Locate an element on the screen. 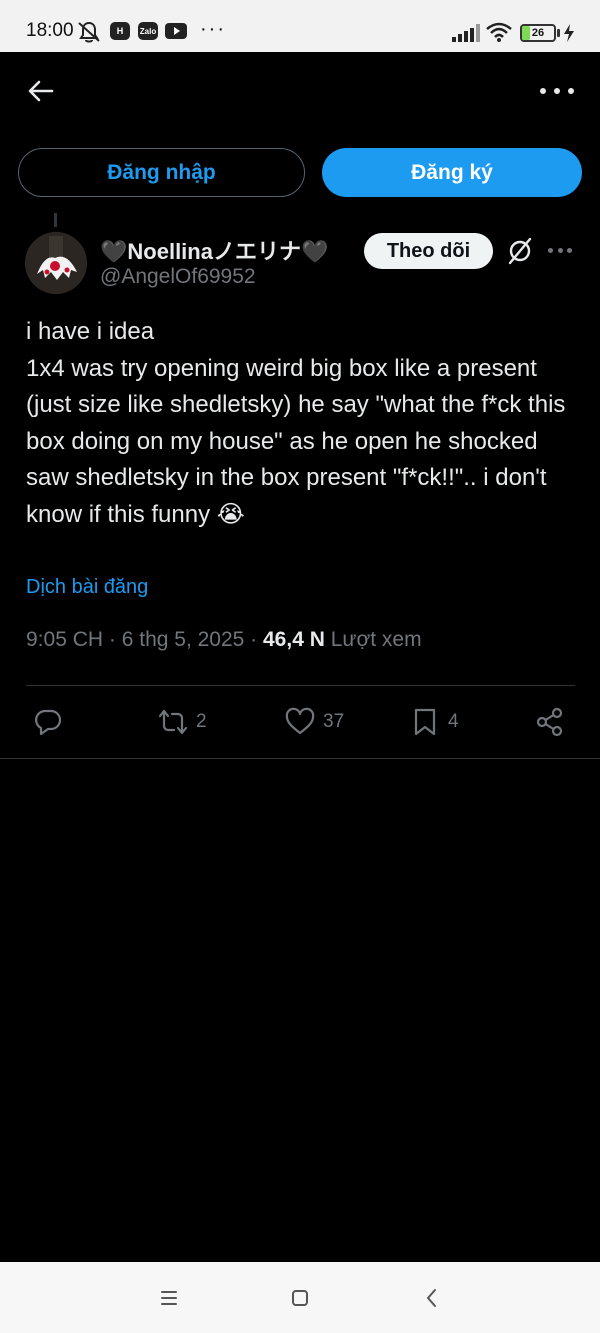 This screenshot has width=600, height=1333. login-button: Đăng nhập is located at coordinates (161, 172).